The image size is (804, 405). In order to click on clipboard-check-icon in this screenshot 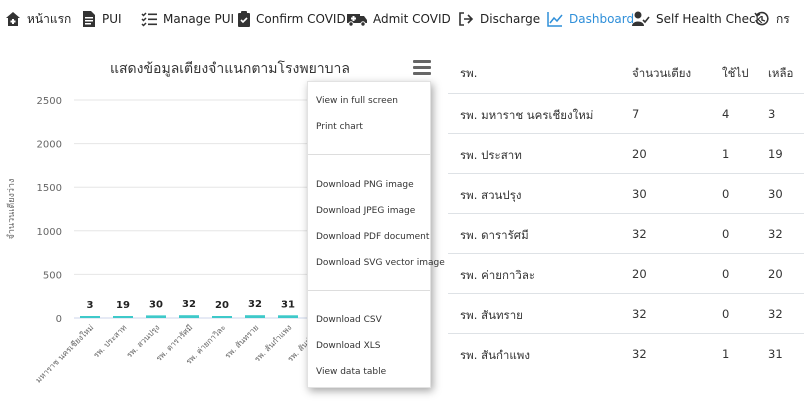, I will do `click(244, 19)`.